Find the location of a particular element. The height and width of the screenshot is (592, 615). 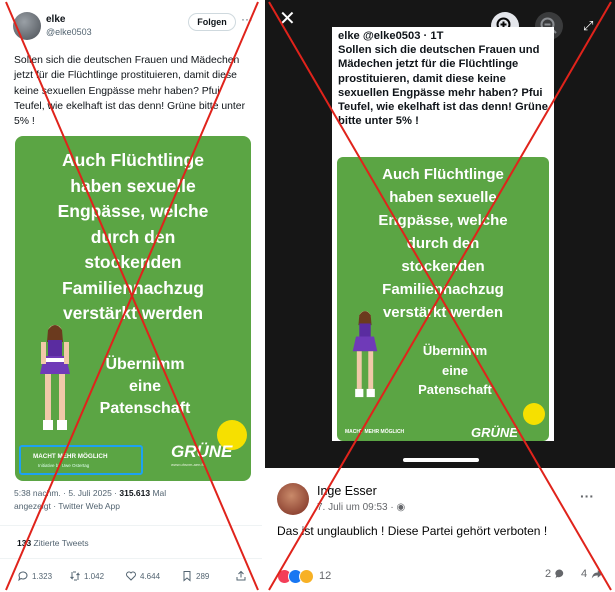

user-handle: @elke0503 is located at coordinates (69, 32).